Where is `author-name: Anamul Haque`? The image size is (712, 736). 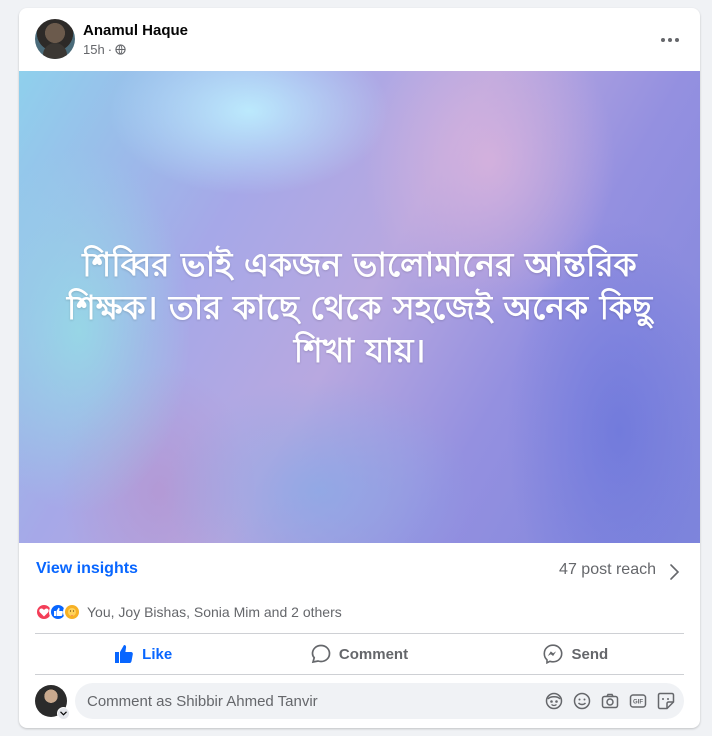
author-name: Anamul Haque is located at coordinates (135, 30).